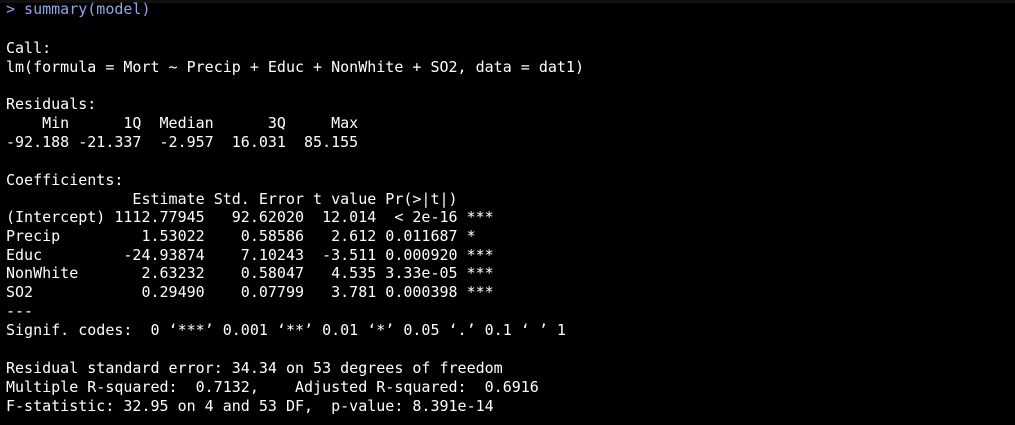 This screenshot has height=425, width=1015. Describe the element at coordinates (250, 236) in the screenshot. I see `coefficient-row-precip: Precip 1.53022 0.58586 2.612 0.011687 *` at that location.